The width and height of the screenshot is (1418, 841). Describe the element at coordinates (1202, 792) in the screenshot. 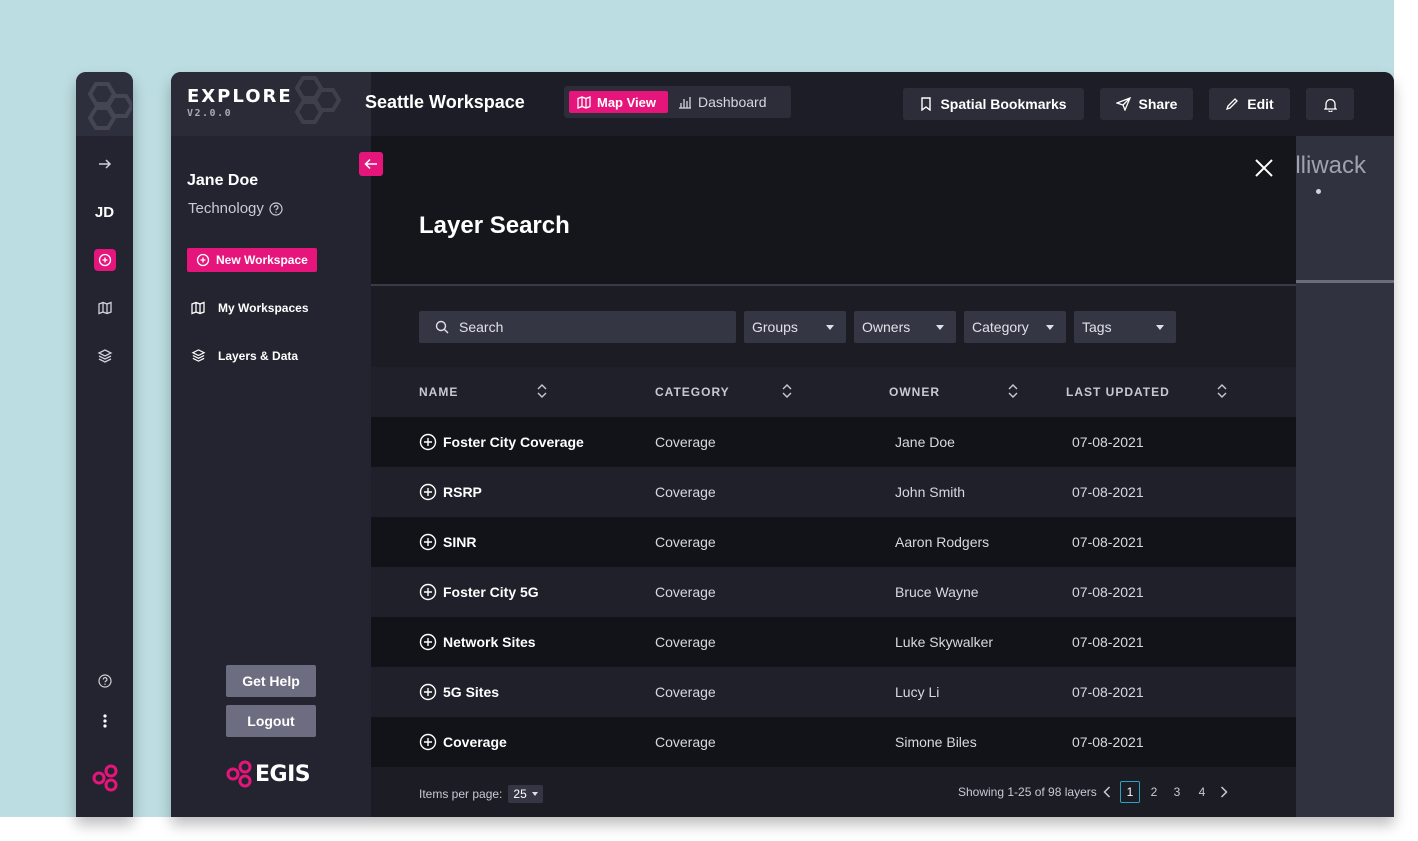

I see `page-4: 4` at that location.